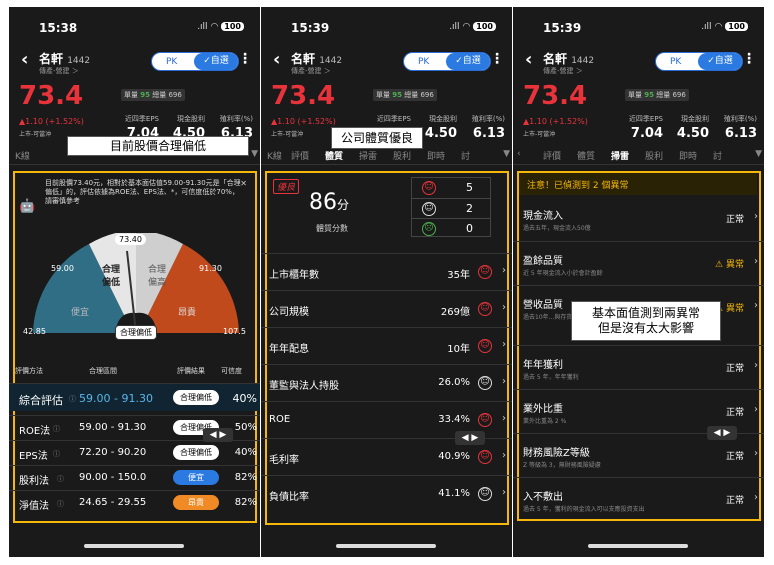 This screenshot has height=565, width=774. I want to click on scan-row: 現金流入 過去五年，現金流入50億 正常 ›, so click(638, 219).